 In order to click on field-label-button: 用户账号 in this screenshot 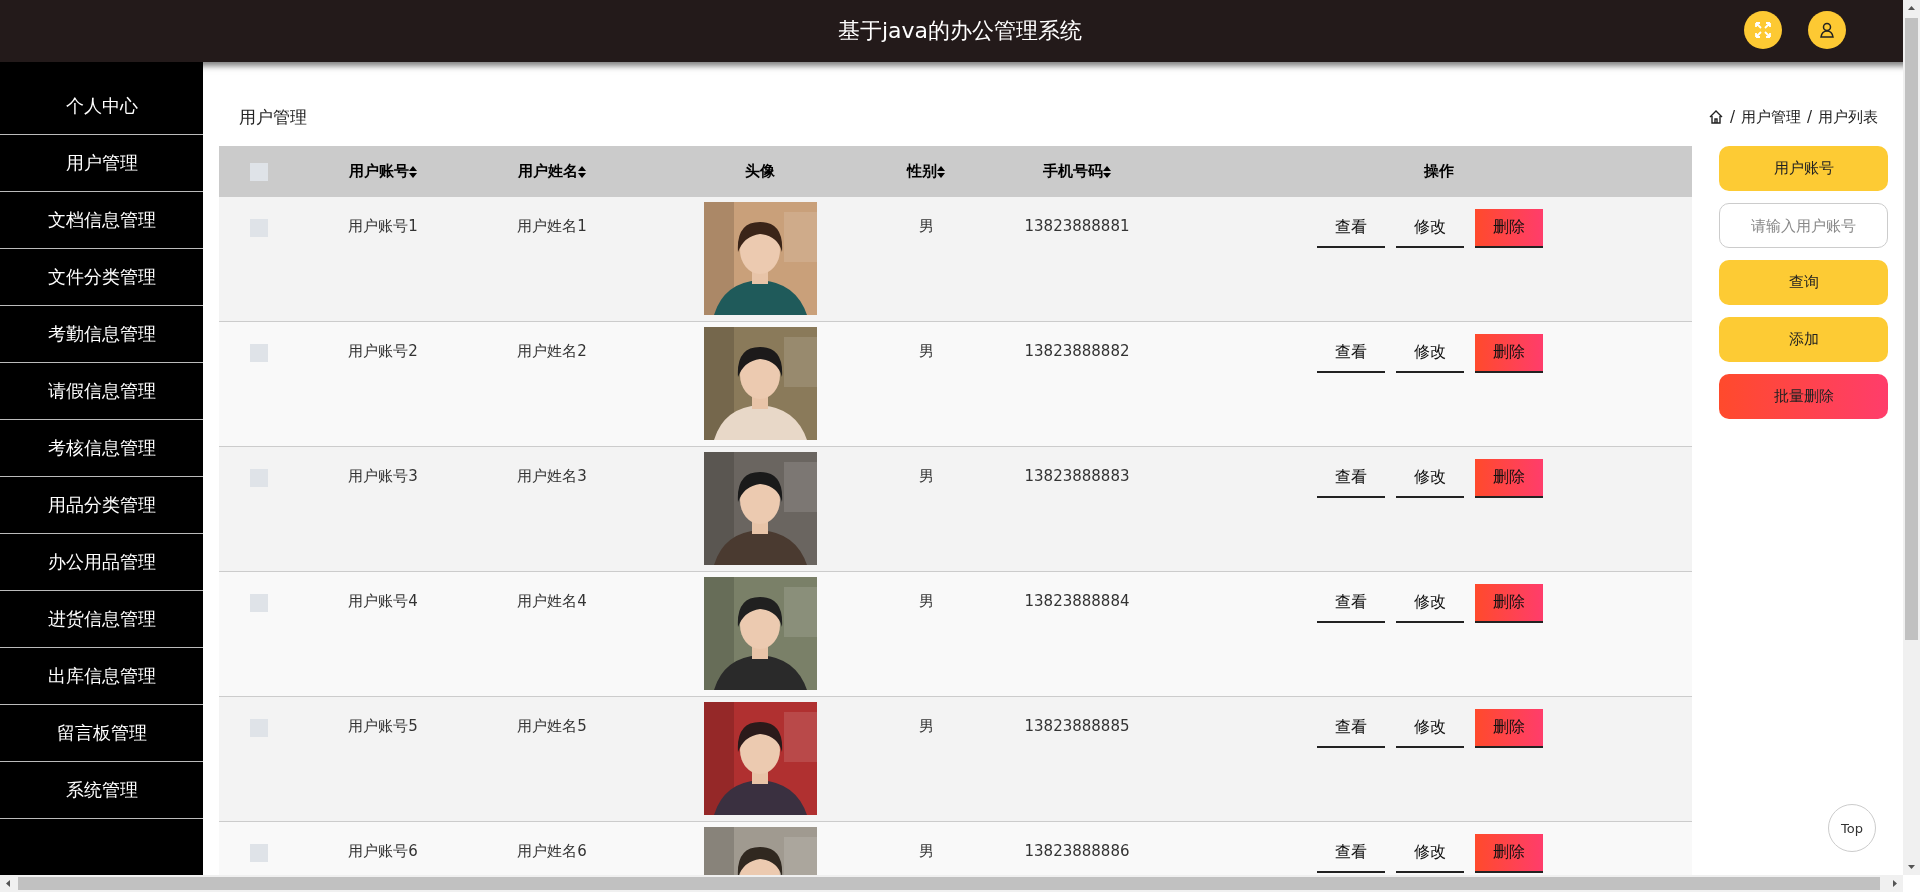, I will do `click(1803, 168)`.